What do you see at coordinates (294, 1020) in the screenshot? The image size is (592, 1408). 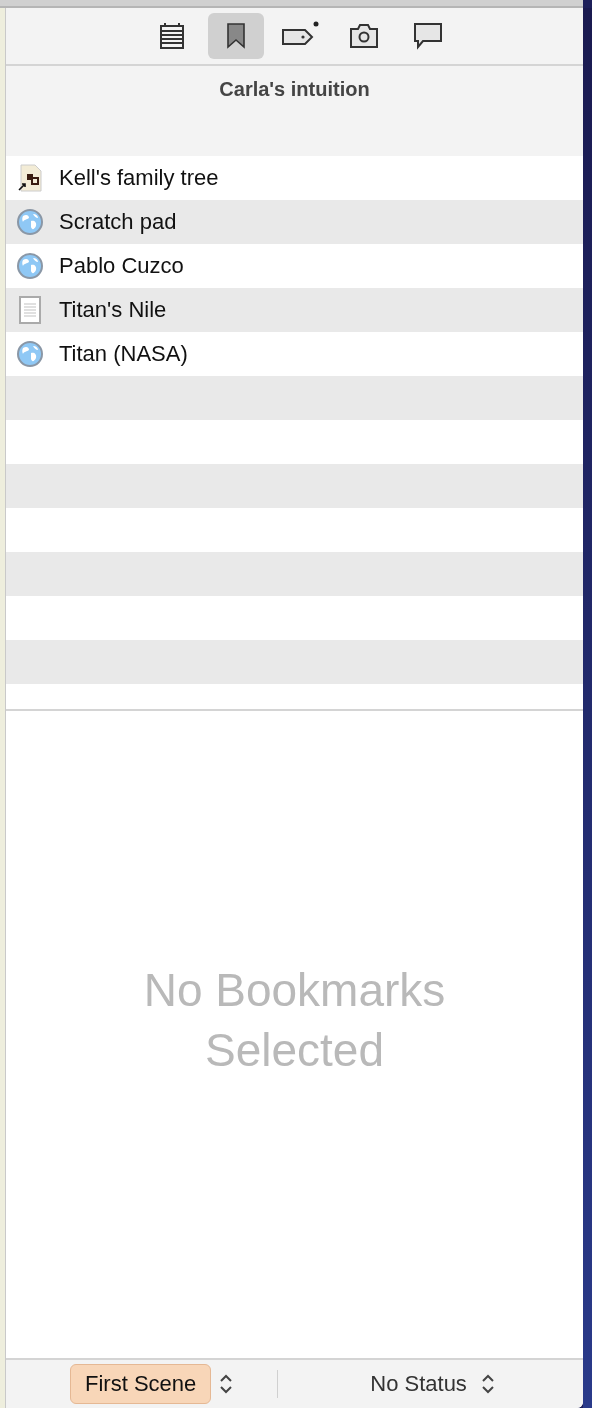 I see `empty-message: No Bookmarks Selected` at bounding box center [294, 1020].